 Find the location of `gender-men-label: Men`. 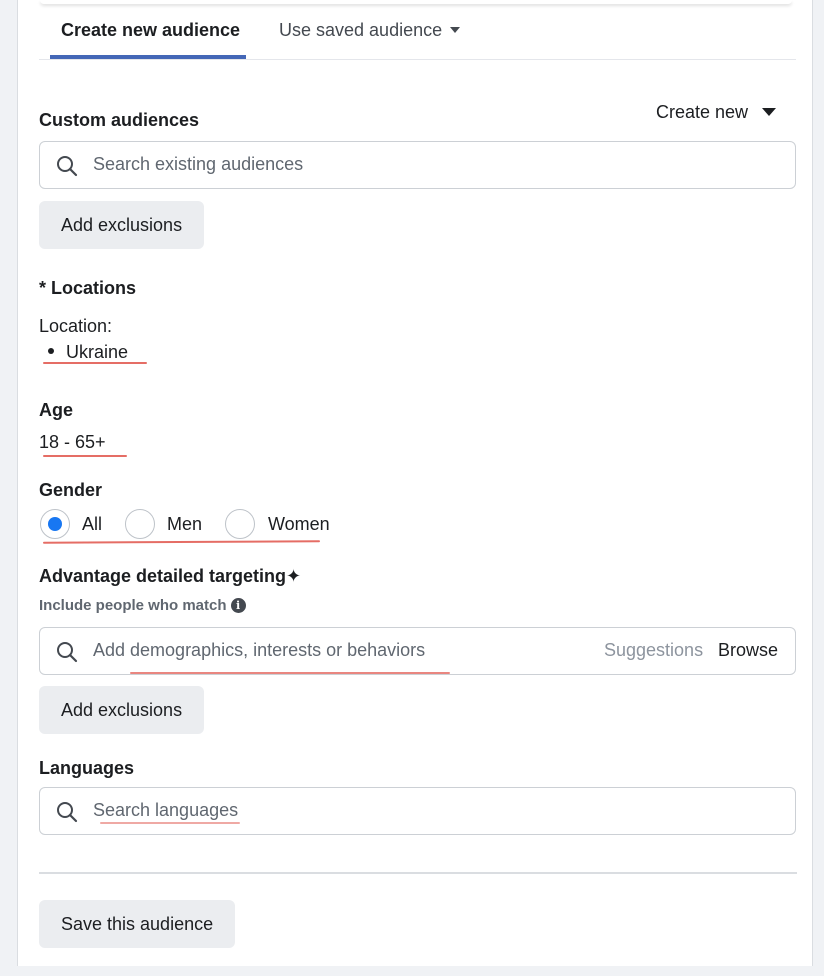

gender-men-label: Men is located at coordinates (185, 524).